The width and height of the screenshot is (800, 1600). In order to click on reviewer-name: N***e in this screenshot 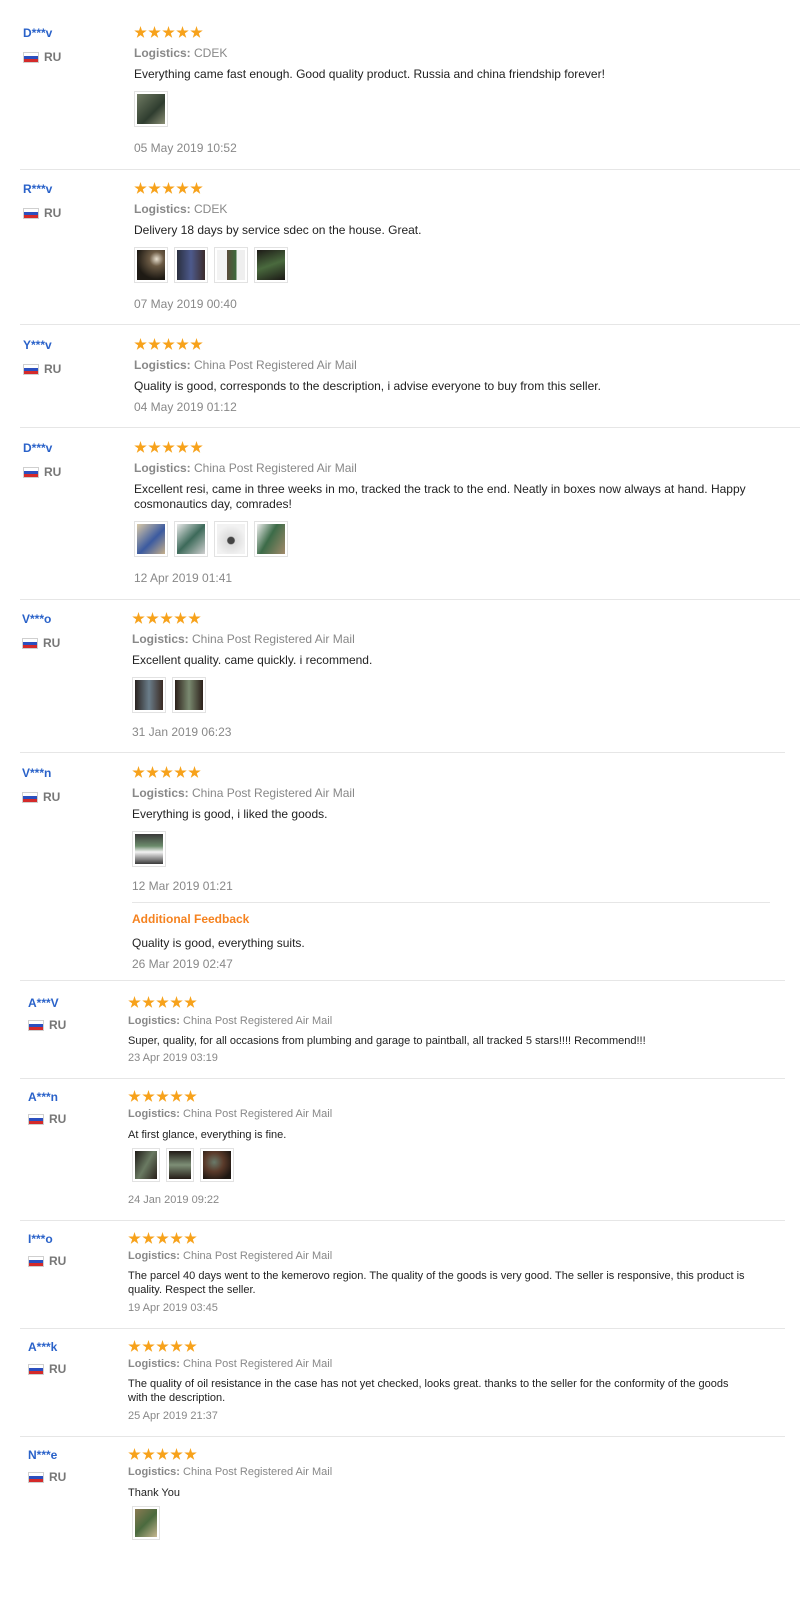, I will do `click(42, 1455)`.